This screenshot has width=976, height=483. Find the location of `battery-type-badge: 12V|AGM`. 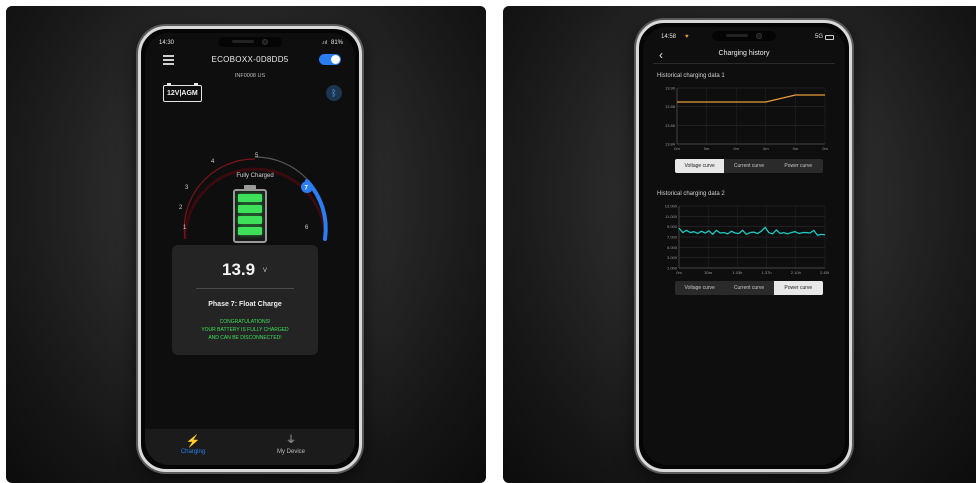

battery-type-badge: 12V|AGM is located at coordinates (182, 92).